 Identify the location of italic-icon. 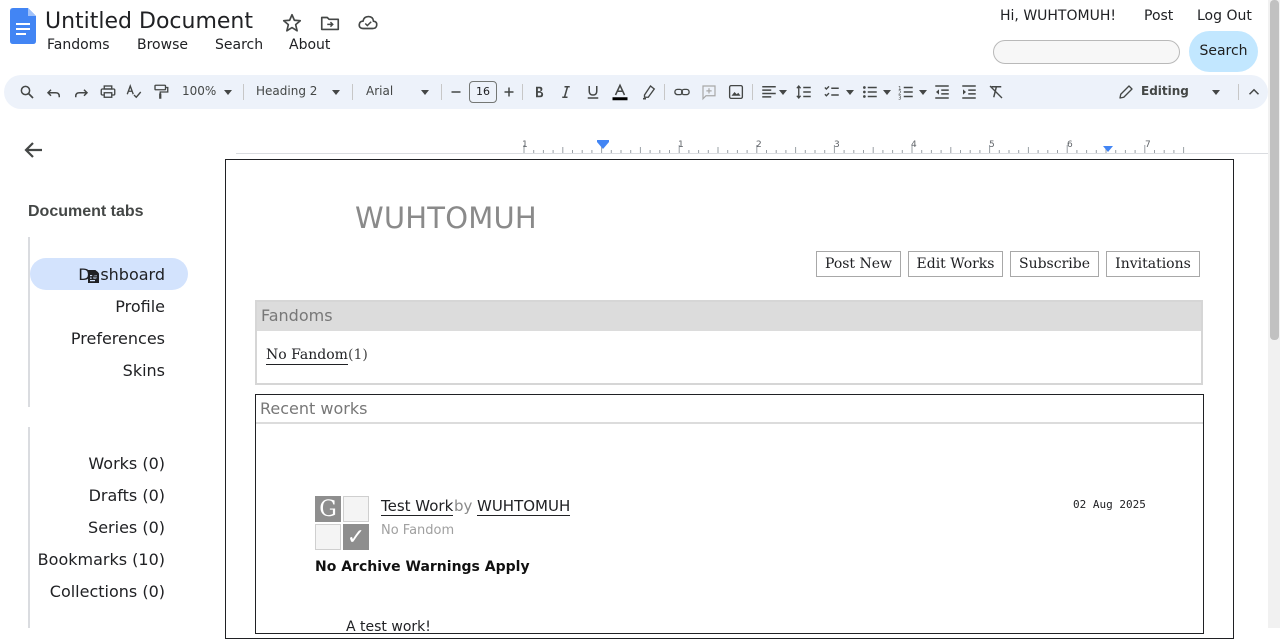
(566, 92).